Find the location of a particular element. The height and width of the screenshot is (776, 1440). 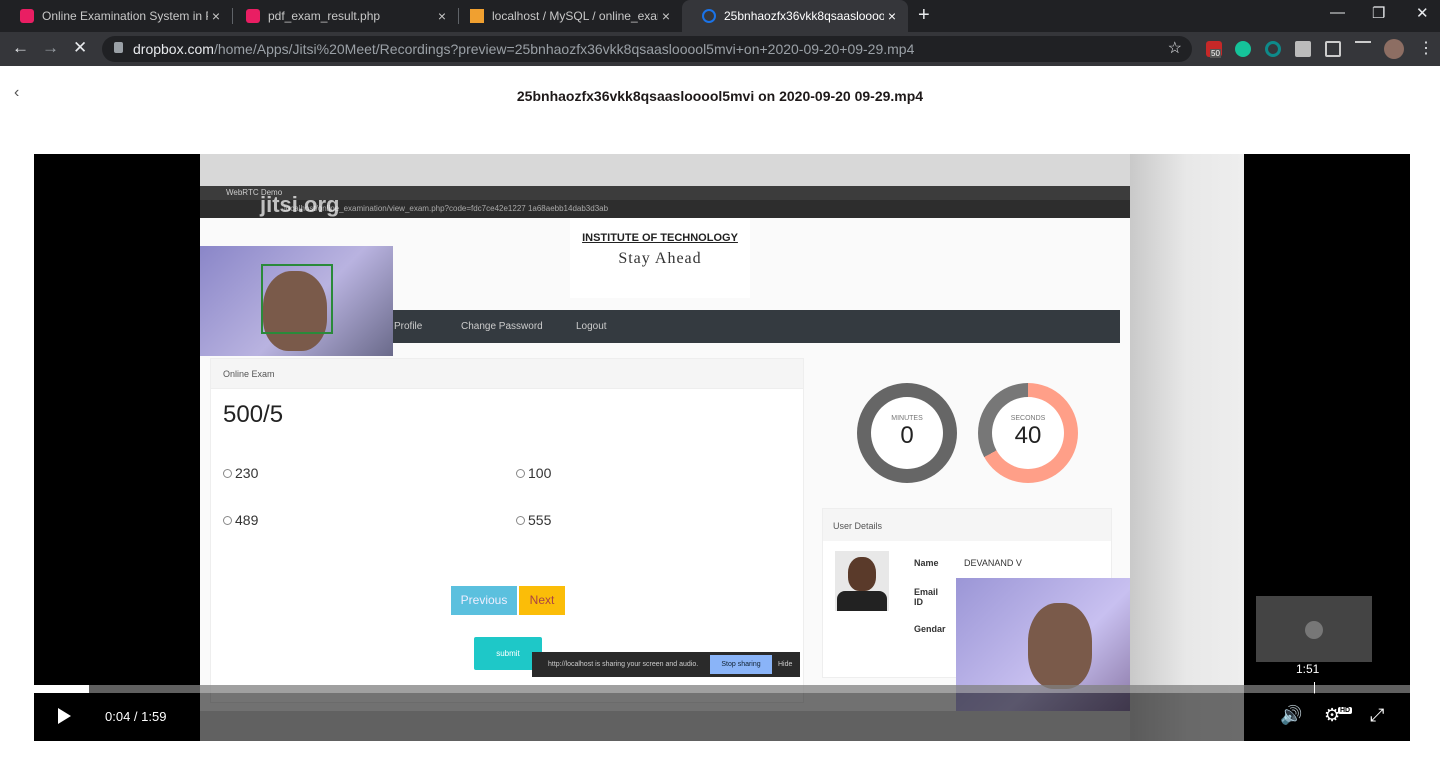

user-details-header: User Details is located at coordinates (967, 525).